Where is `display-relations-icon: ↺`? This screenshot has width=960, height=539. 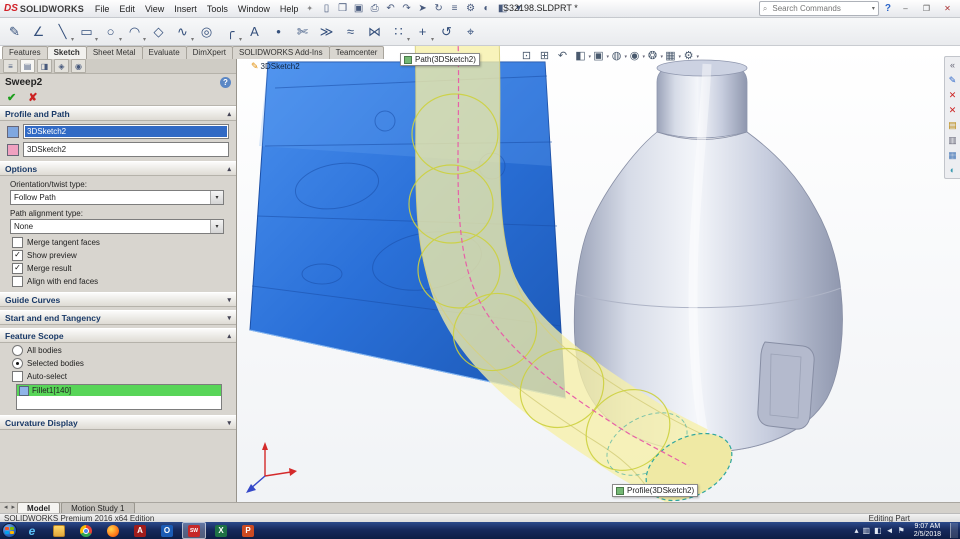 display-relations-icon: ↺ is located at coordinates (446, 31).